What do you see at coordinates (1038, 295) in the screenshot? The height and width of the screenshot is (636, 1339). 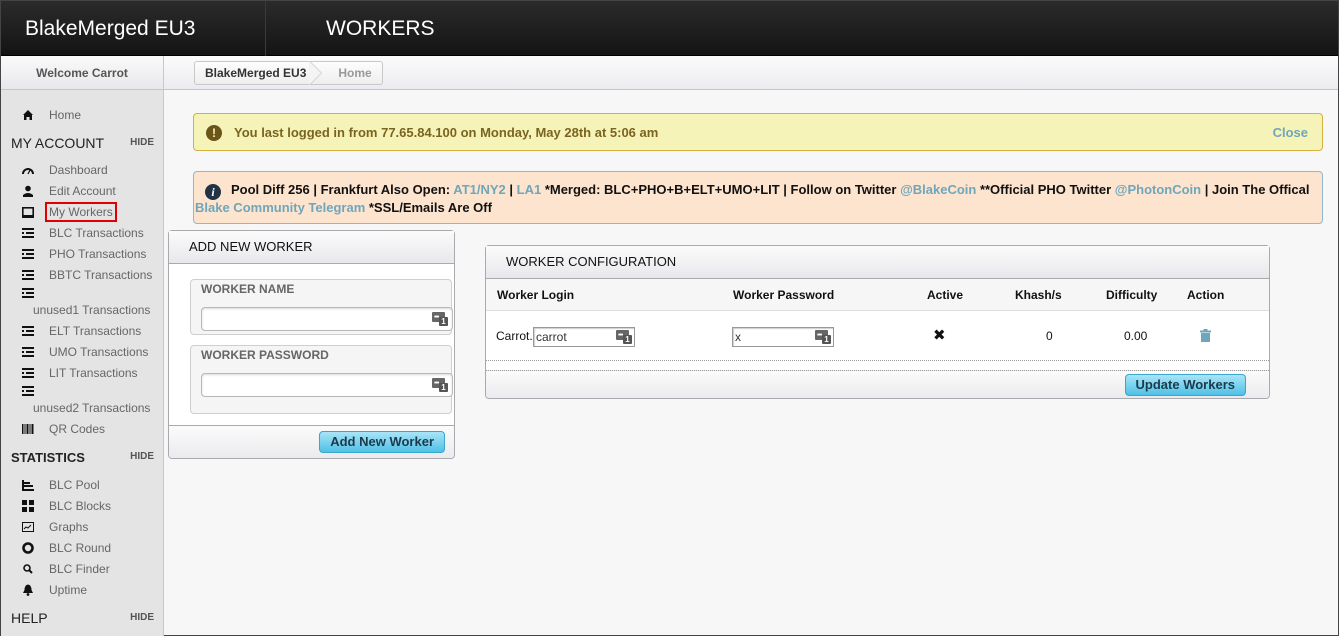 I see `column-khash: Khash/s` at bounding box center [1038, 295].